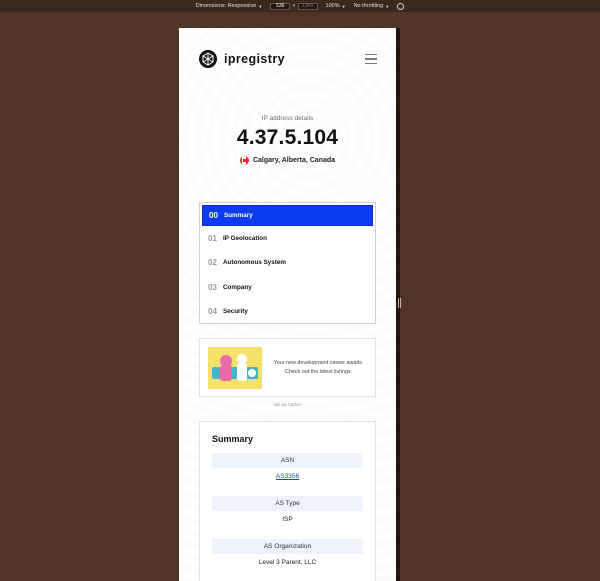  I want to click on size-inputs: 536 × 1369, so click(294, 6).